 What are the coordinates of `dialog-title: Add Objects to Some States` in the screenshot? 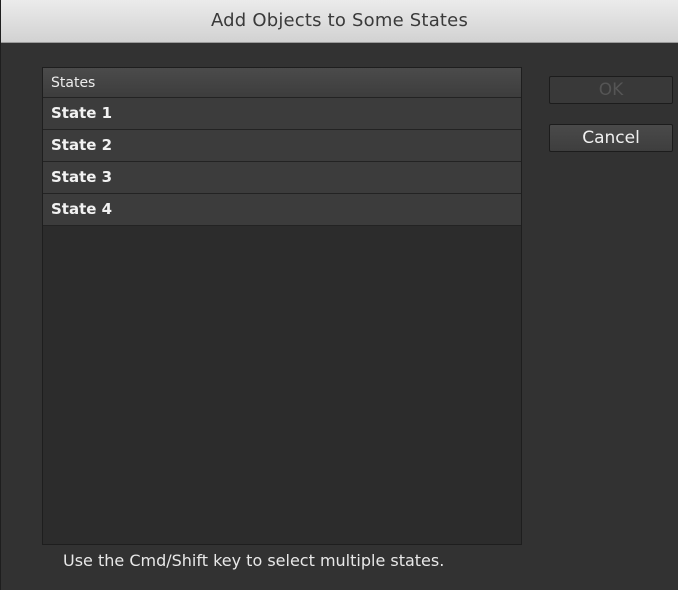 It's located at (339, 20).